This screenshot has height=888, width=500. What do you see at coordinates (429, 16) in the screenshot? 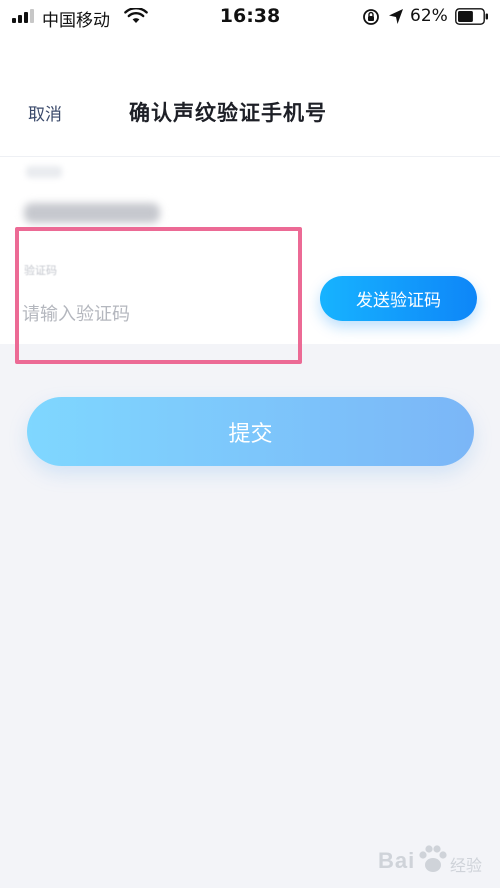
I see `battery-percent: 62%` at bounding box center [429, 16].